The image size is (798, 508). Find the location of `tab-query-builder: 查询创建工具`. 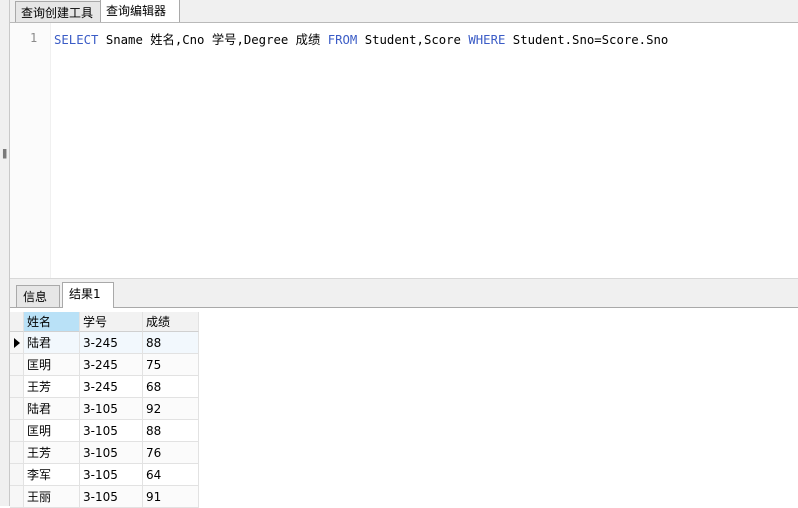

tab-query-builder: 查询创建工具 is located at coordinates (60, 11).